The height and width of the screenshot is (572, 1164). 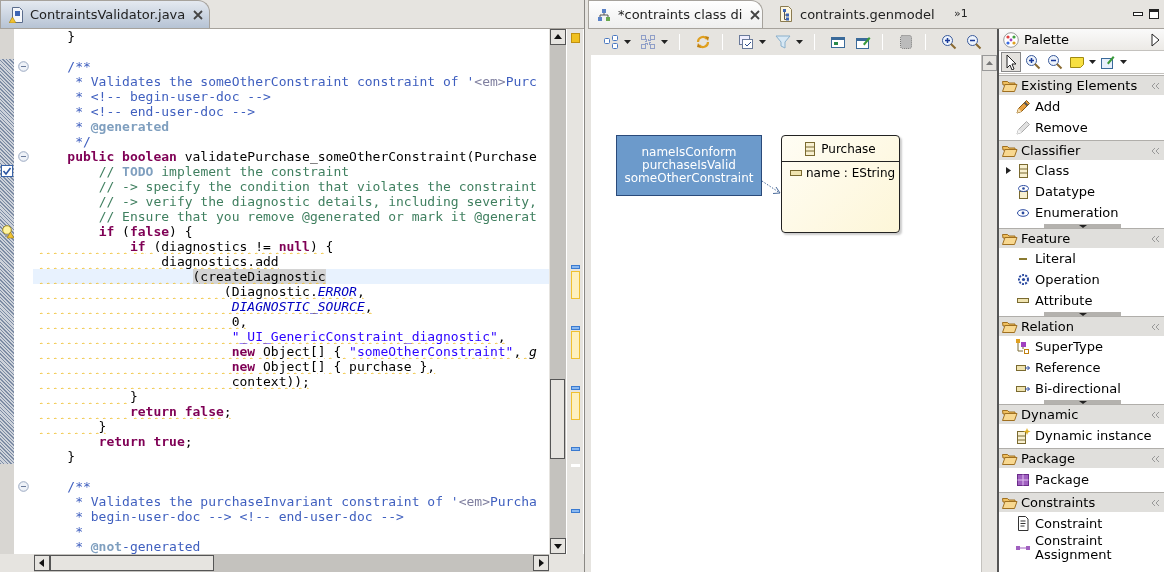 What do you see at coordinates (1023, 300) in the screenshot?
I see `attribute-icon` at bounding box center [1023, 300].